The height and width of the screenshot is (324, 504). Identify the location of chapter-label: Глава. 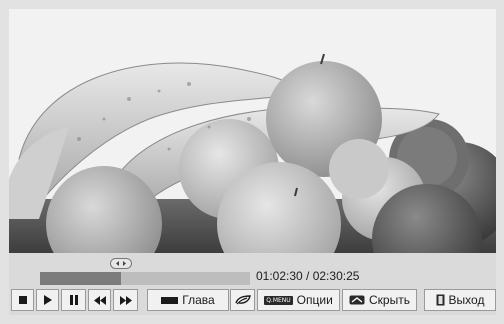
(198, 300).